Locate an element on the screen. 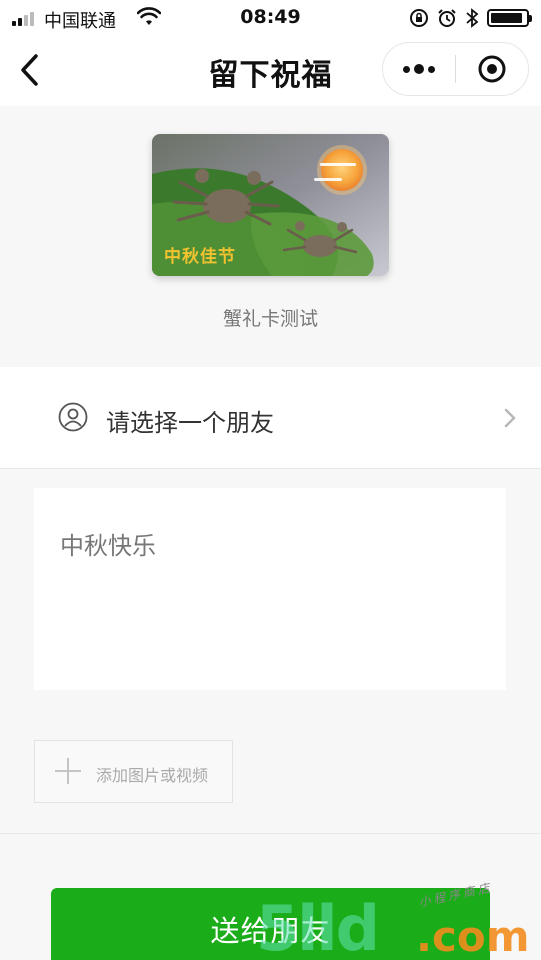 The image size is (541, 960). card-name: 蟹礼卡测试 is located at coordinates (270, 319).